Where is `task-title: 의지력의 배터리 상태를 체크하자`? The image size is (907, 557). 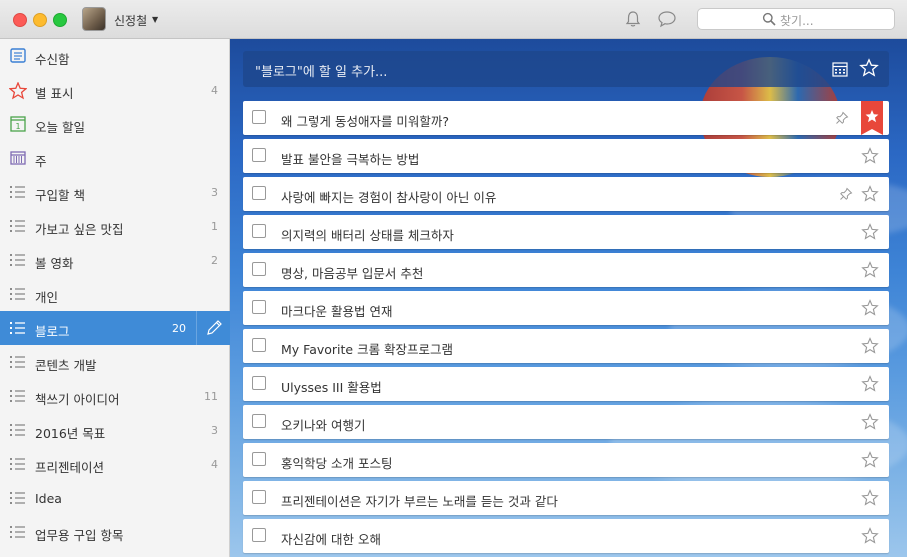 task-title: 의지력의 배터리 상태를 체크하자 is located at coordinates (367, 234).